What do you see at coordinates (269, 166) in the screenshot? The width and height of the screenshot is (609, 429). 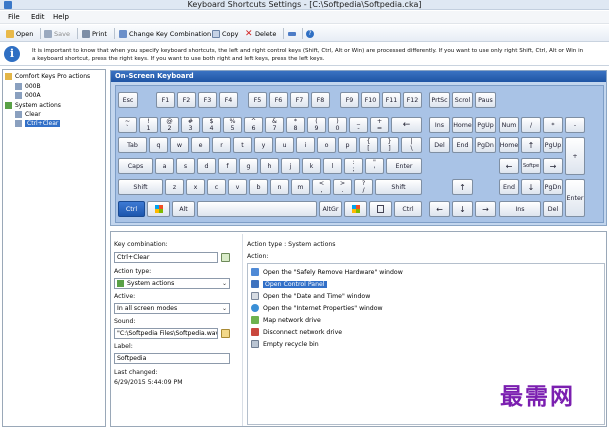 I see `key-h: h` at bounding box center [269, 166].